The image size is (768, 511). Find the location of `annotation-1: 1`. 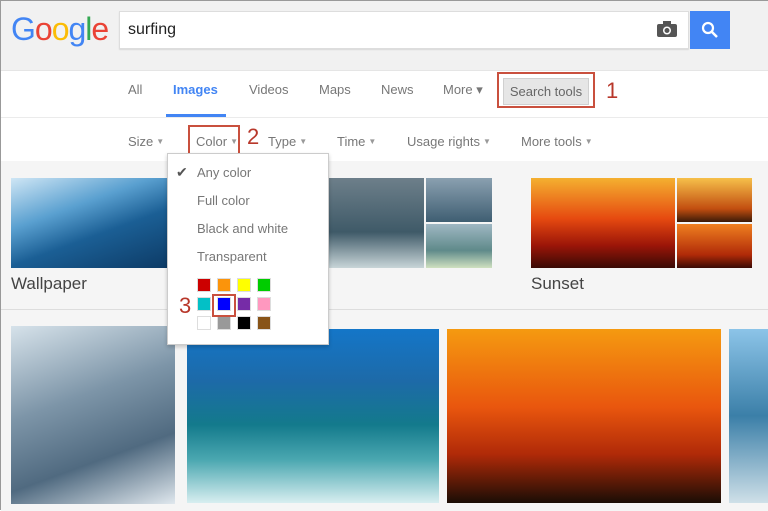

annotation-1: 1 is located at coordinates (612, 90).